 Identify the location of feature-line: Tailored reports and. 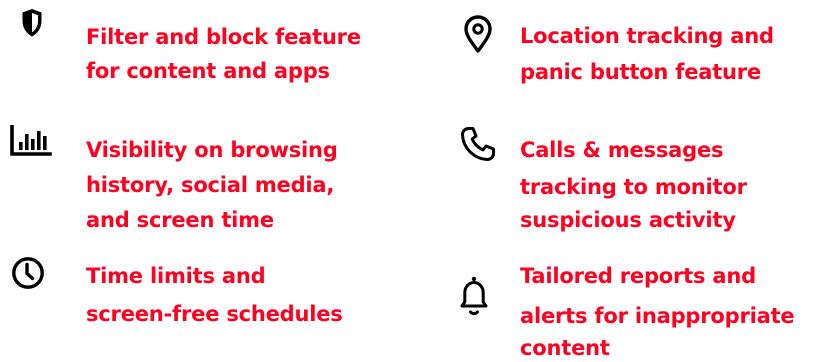
(638, 276).